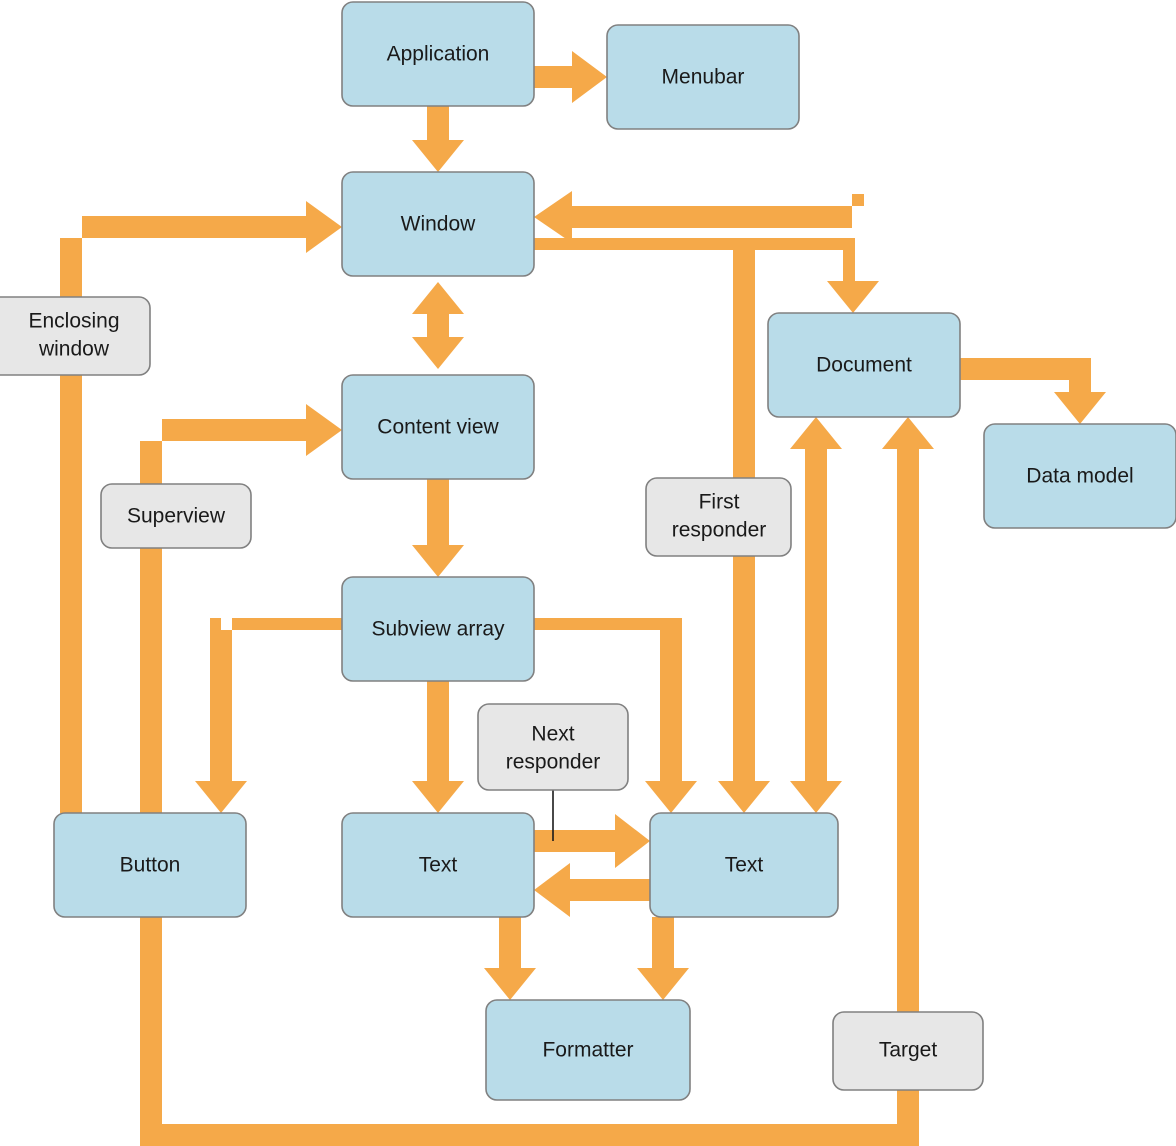 The image size is (1176, 1146). Describe the element at coordinates (592, 865) in the screenshot. I see `edge-text-left-to-text-right` at that location.